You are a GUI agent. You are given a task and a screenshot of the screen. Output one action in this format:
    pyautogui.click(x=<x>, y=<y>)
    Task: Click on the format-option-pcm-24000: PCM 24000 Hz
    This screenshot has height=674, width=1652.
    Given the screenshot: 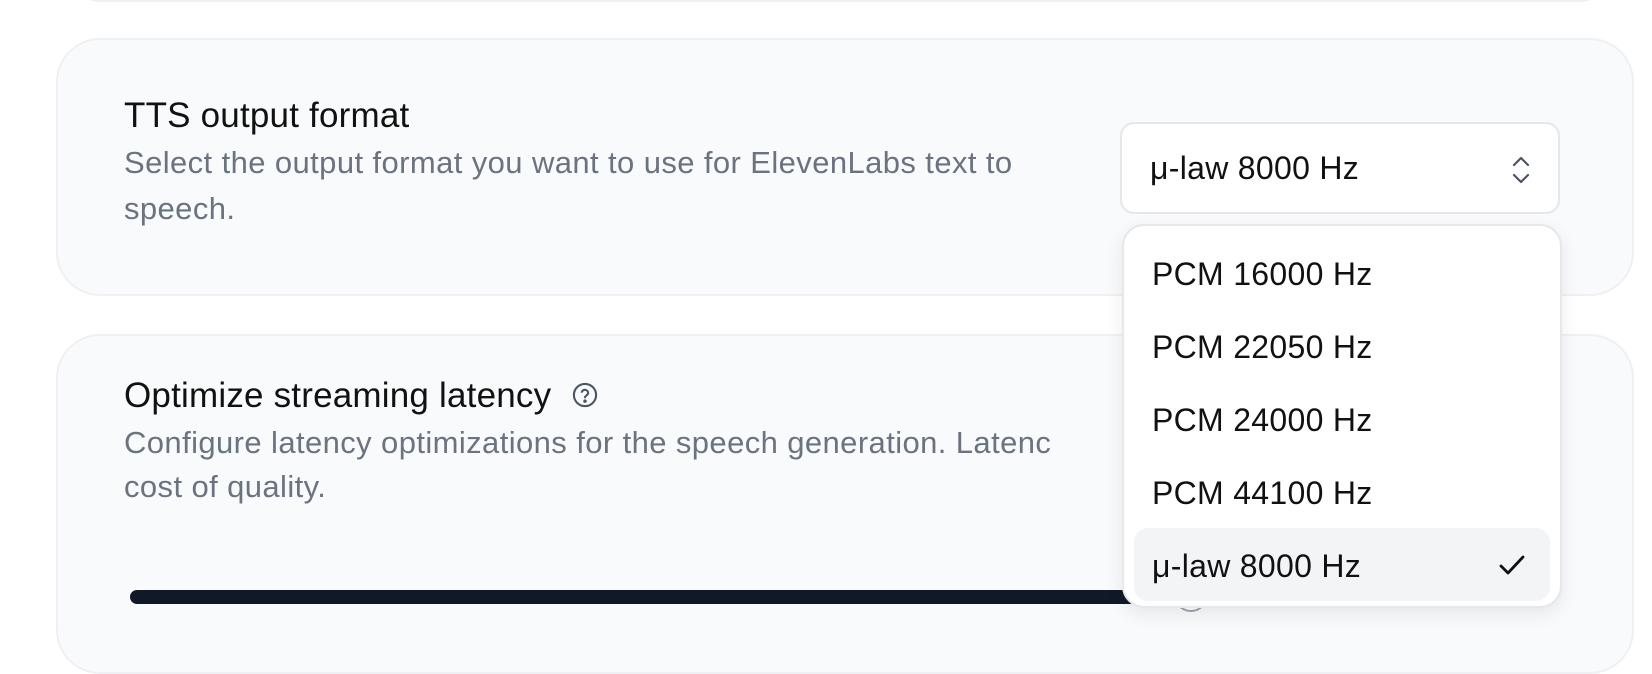 What is the action you would take?
    pyautogui.click(x=1342, y=418)
    